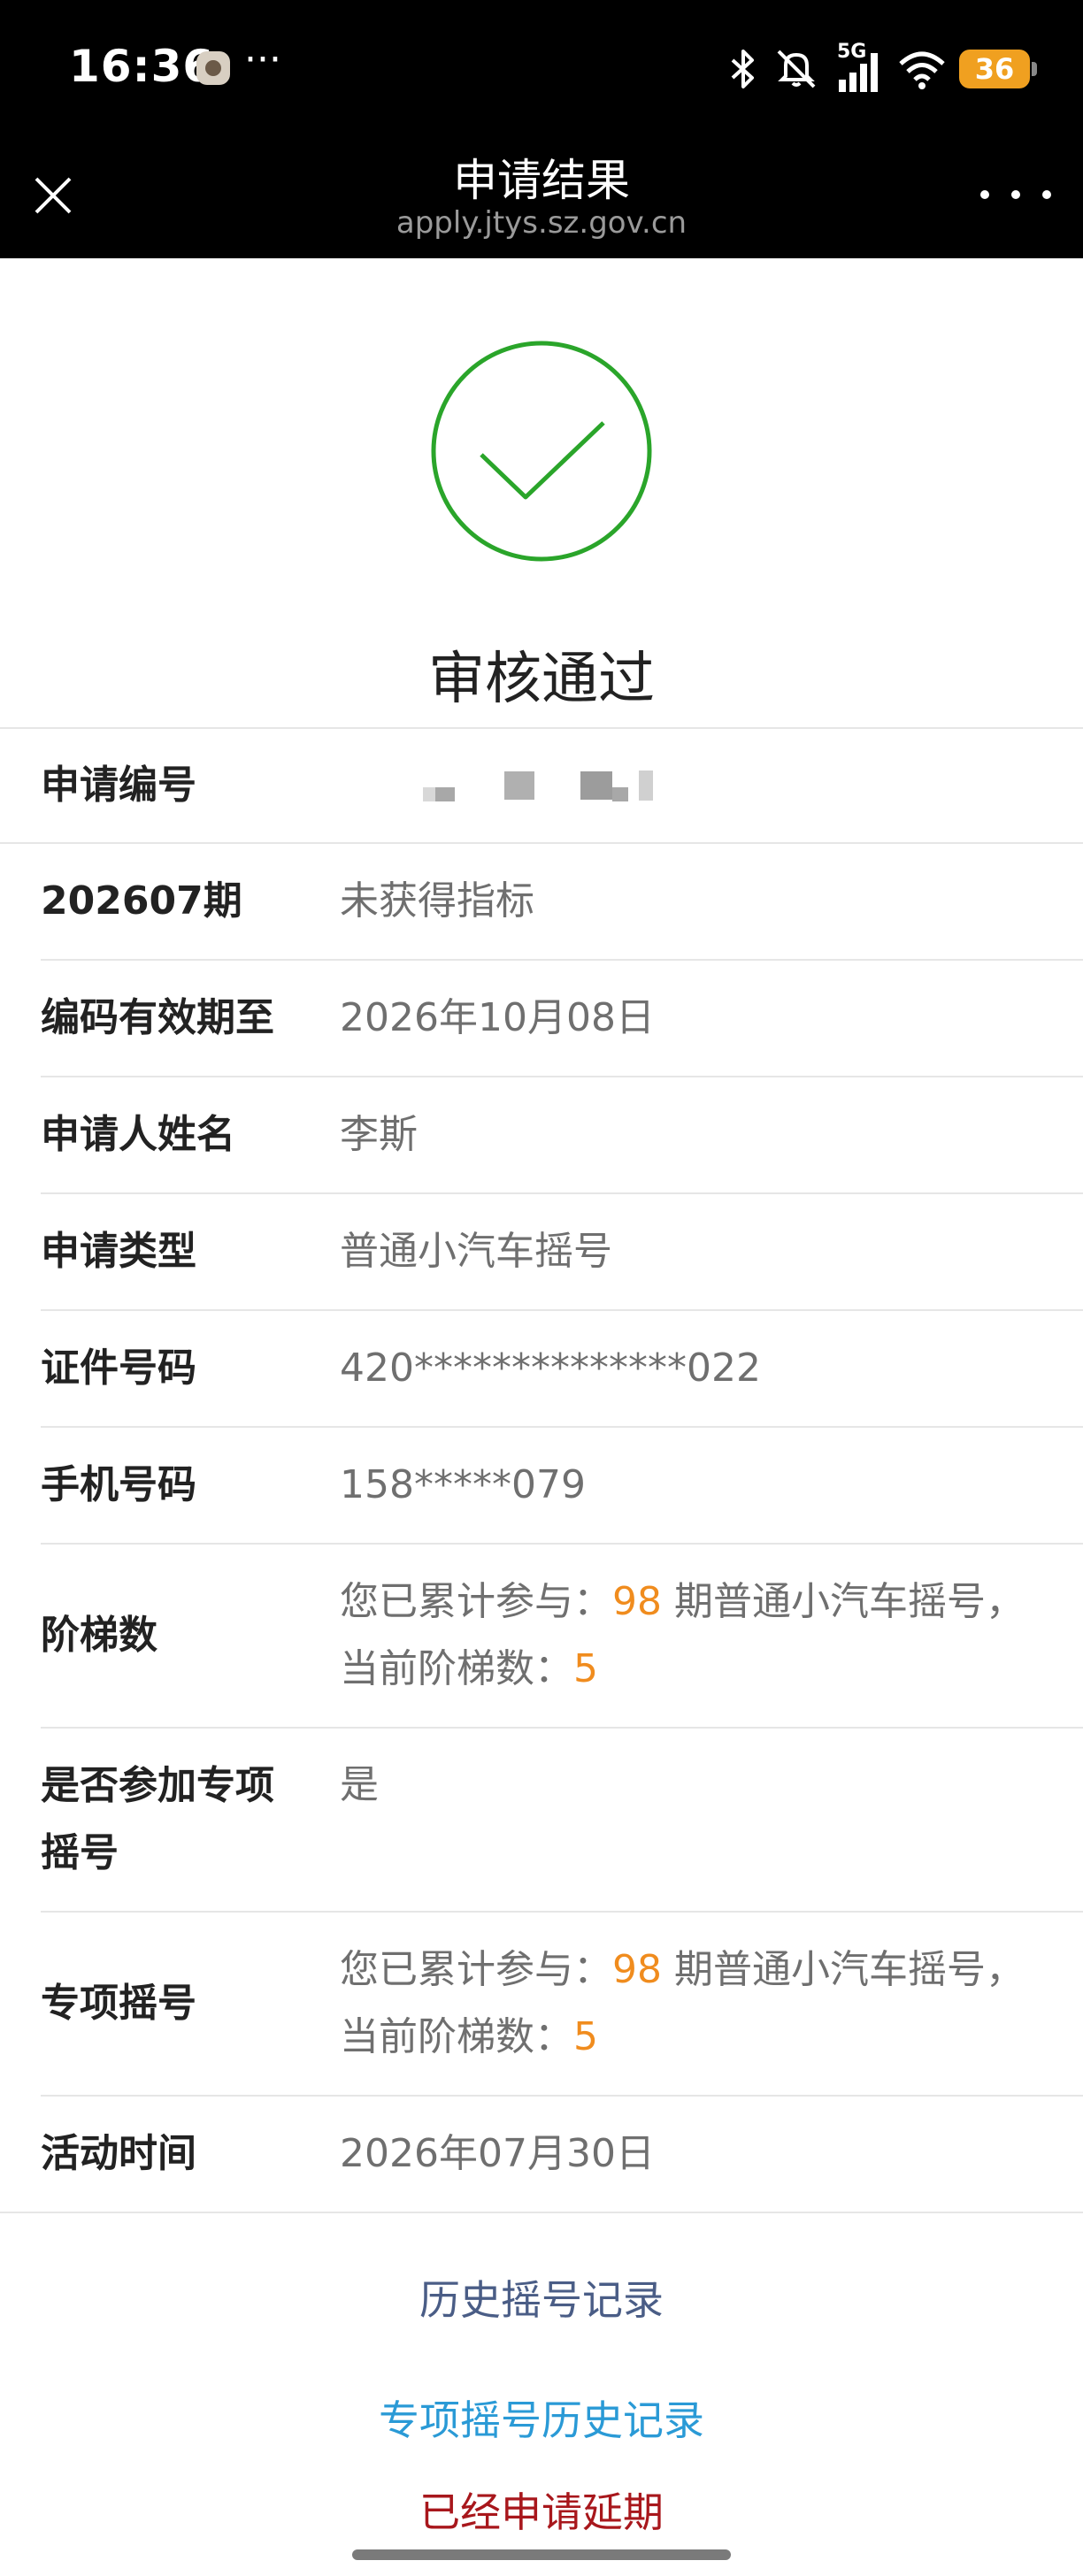 This screenshot has height=2576, width=1083. Describe the element at coordinates (142, 66) in the screenshot. I see `status-time: 16:36` at that location.